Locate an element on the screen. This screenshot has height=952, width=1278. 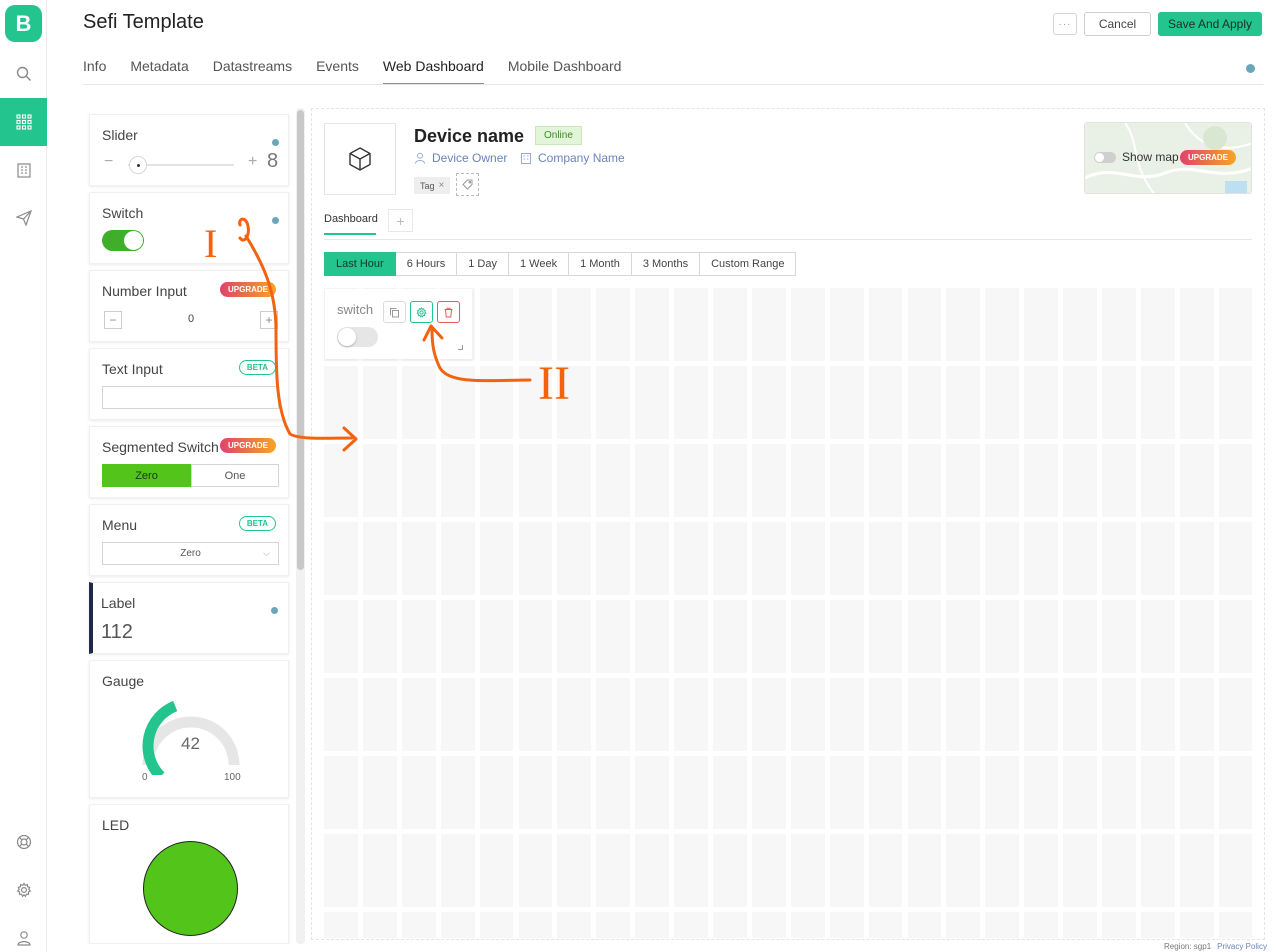
widget-switch: Switch is located at coordinates (189, 228).